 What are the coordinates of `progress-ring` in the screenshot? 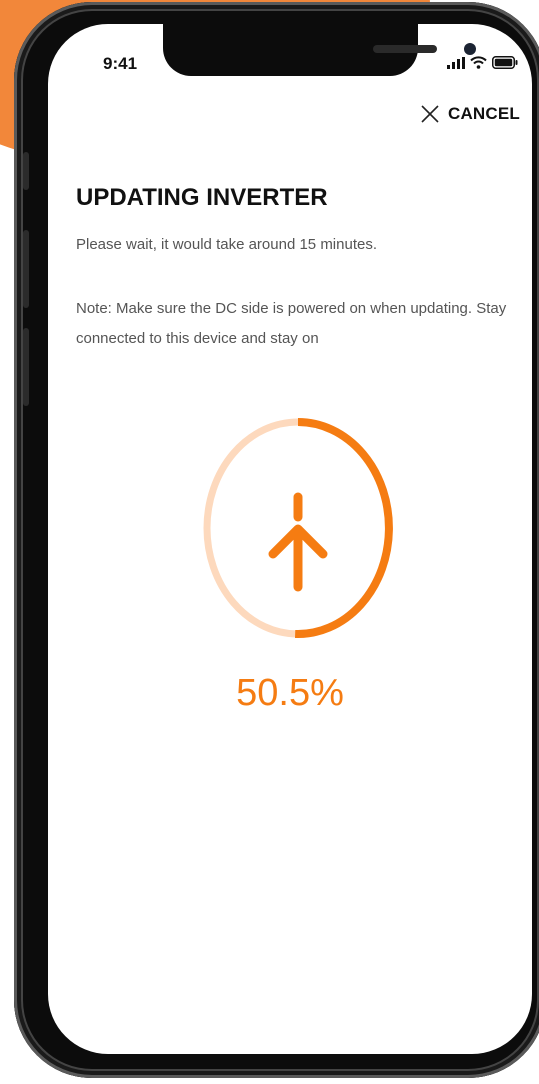 It's located at (298, 528).